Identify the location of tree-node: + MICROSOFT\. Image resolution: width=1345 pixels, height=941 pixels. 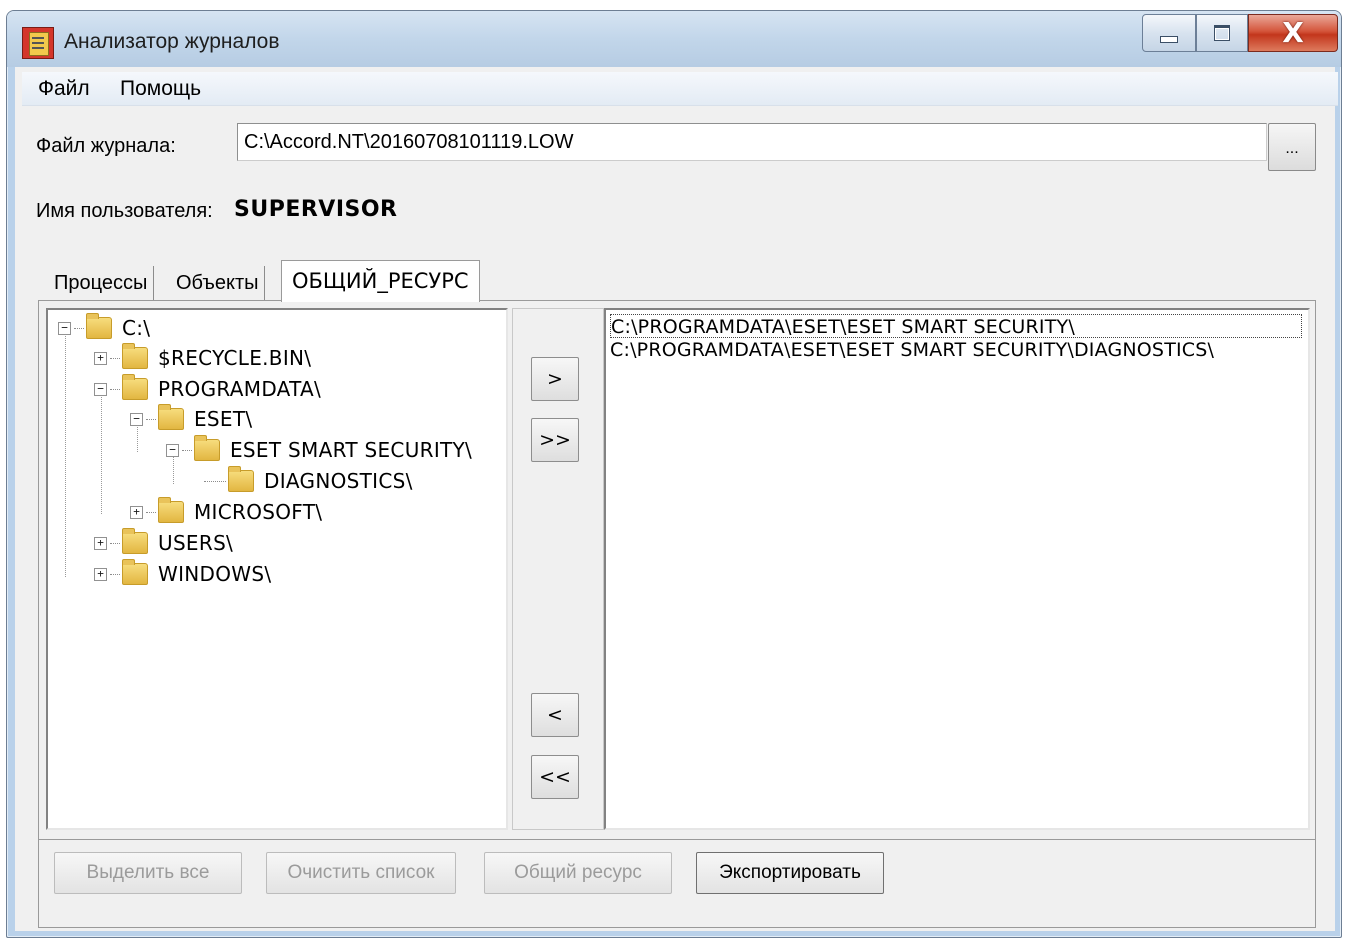
(226, 512).